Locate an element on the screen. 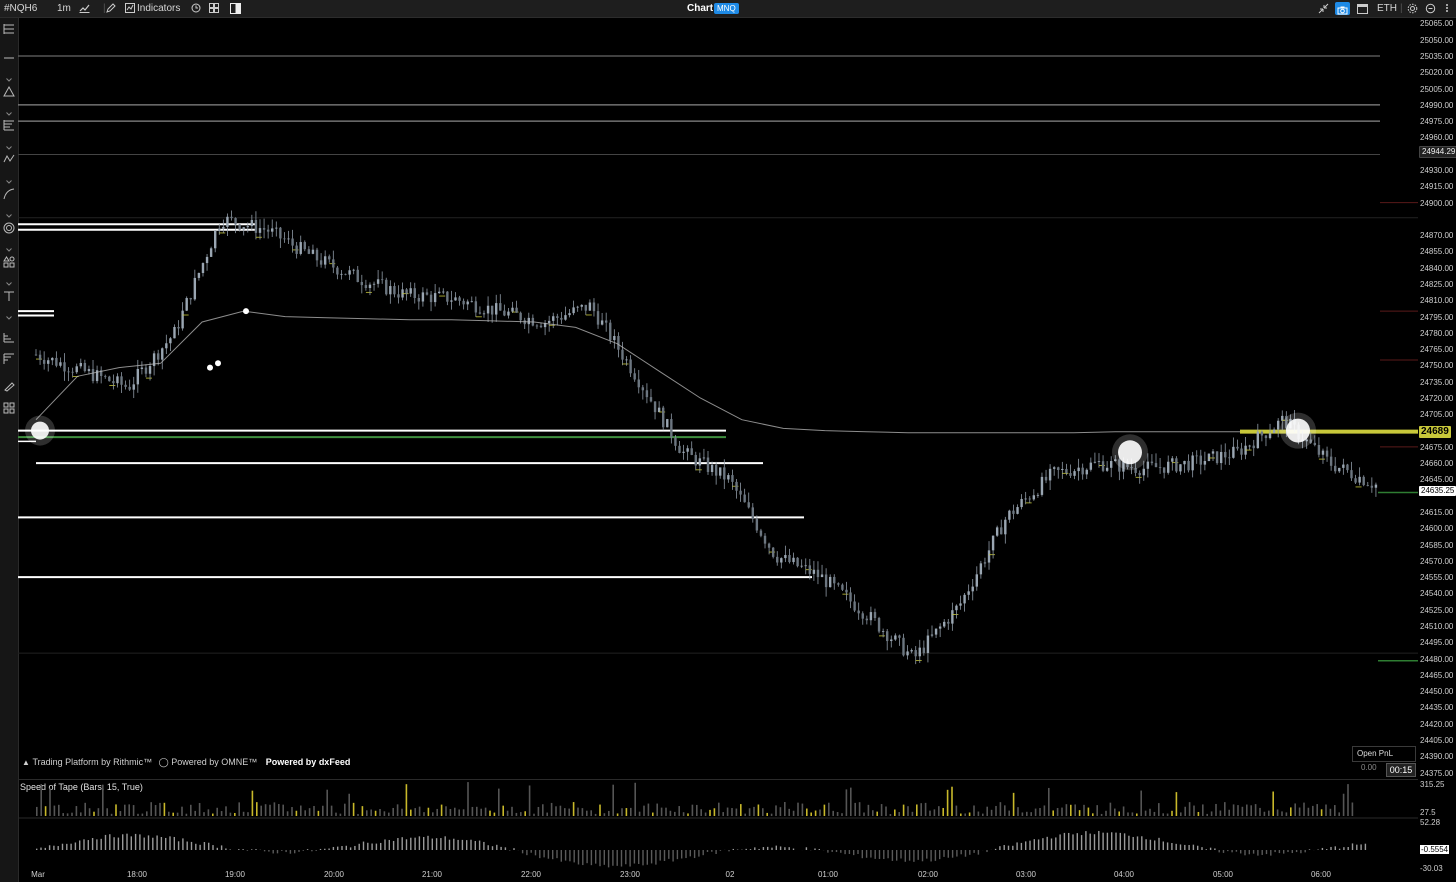 The image size is (1456, 882). indicators-button: Indicators is located at coordinates (158, 8).